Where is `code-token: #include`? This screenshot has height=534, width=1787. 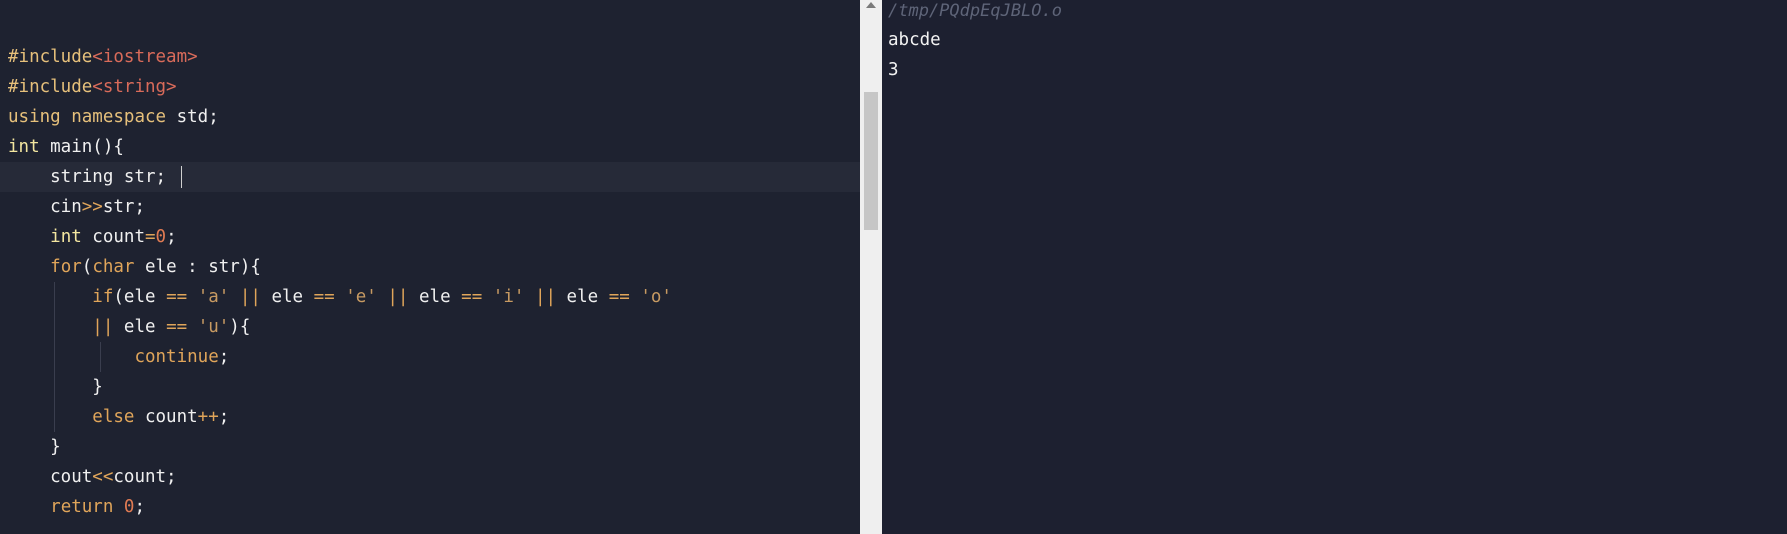 code-token: #include is located at coordinates (50, 57).